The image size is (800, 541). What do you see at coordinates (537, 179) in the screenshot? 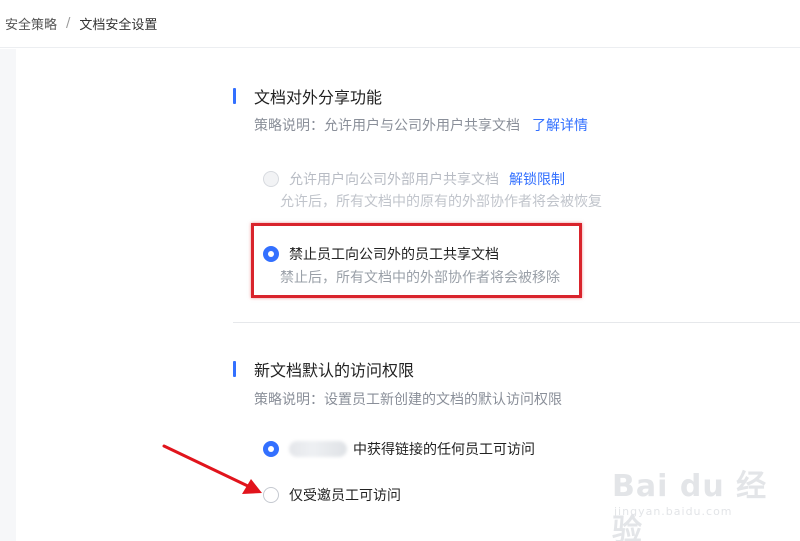
I see `unlock-restriction-link: 解锁限制` at bounding box center [537, 179].